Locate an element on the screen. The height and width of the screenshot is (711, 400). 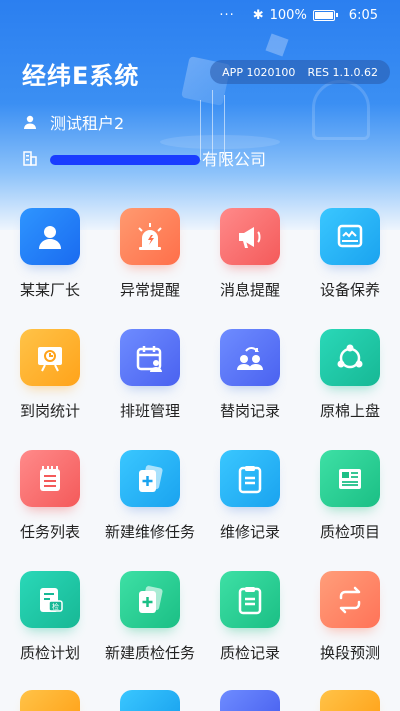
tile-factory-manager: 某某厂长 is located at coordinates (50, 250).